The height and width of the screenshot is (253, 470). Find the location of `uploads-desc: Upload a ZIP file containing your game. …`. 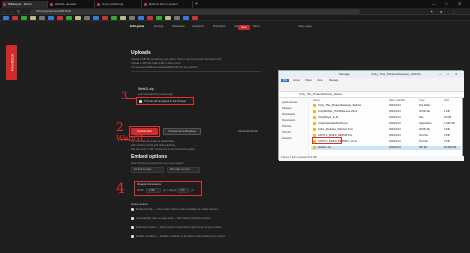

uploads-desc: Upload a ZIP file containing your game. … is located at coordinates (176, 59).